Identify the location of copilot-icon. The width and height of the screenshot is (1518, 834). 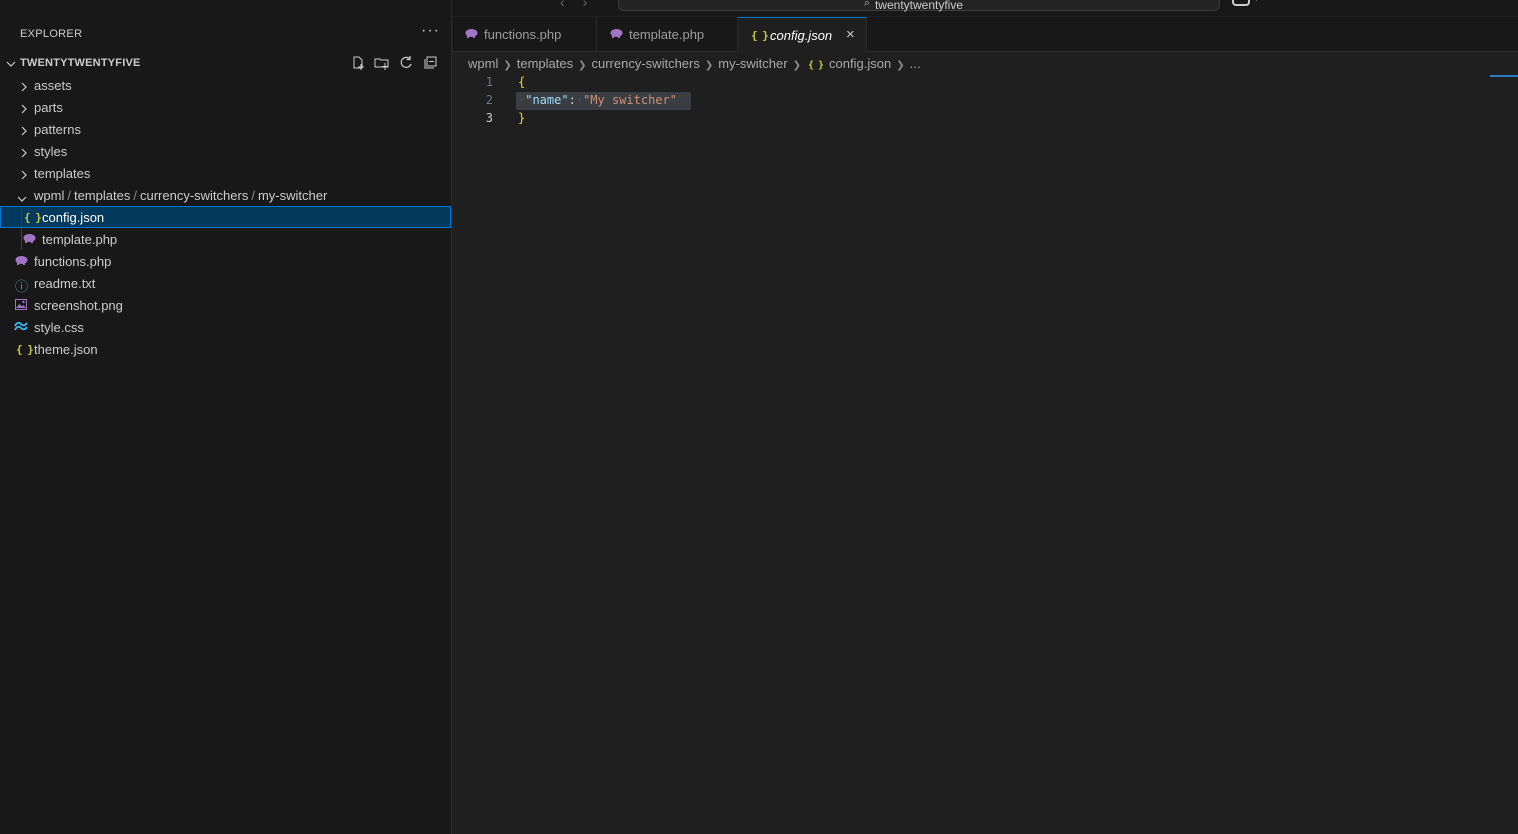
(1241, 3).